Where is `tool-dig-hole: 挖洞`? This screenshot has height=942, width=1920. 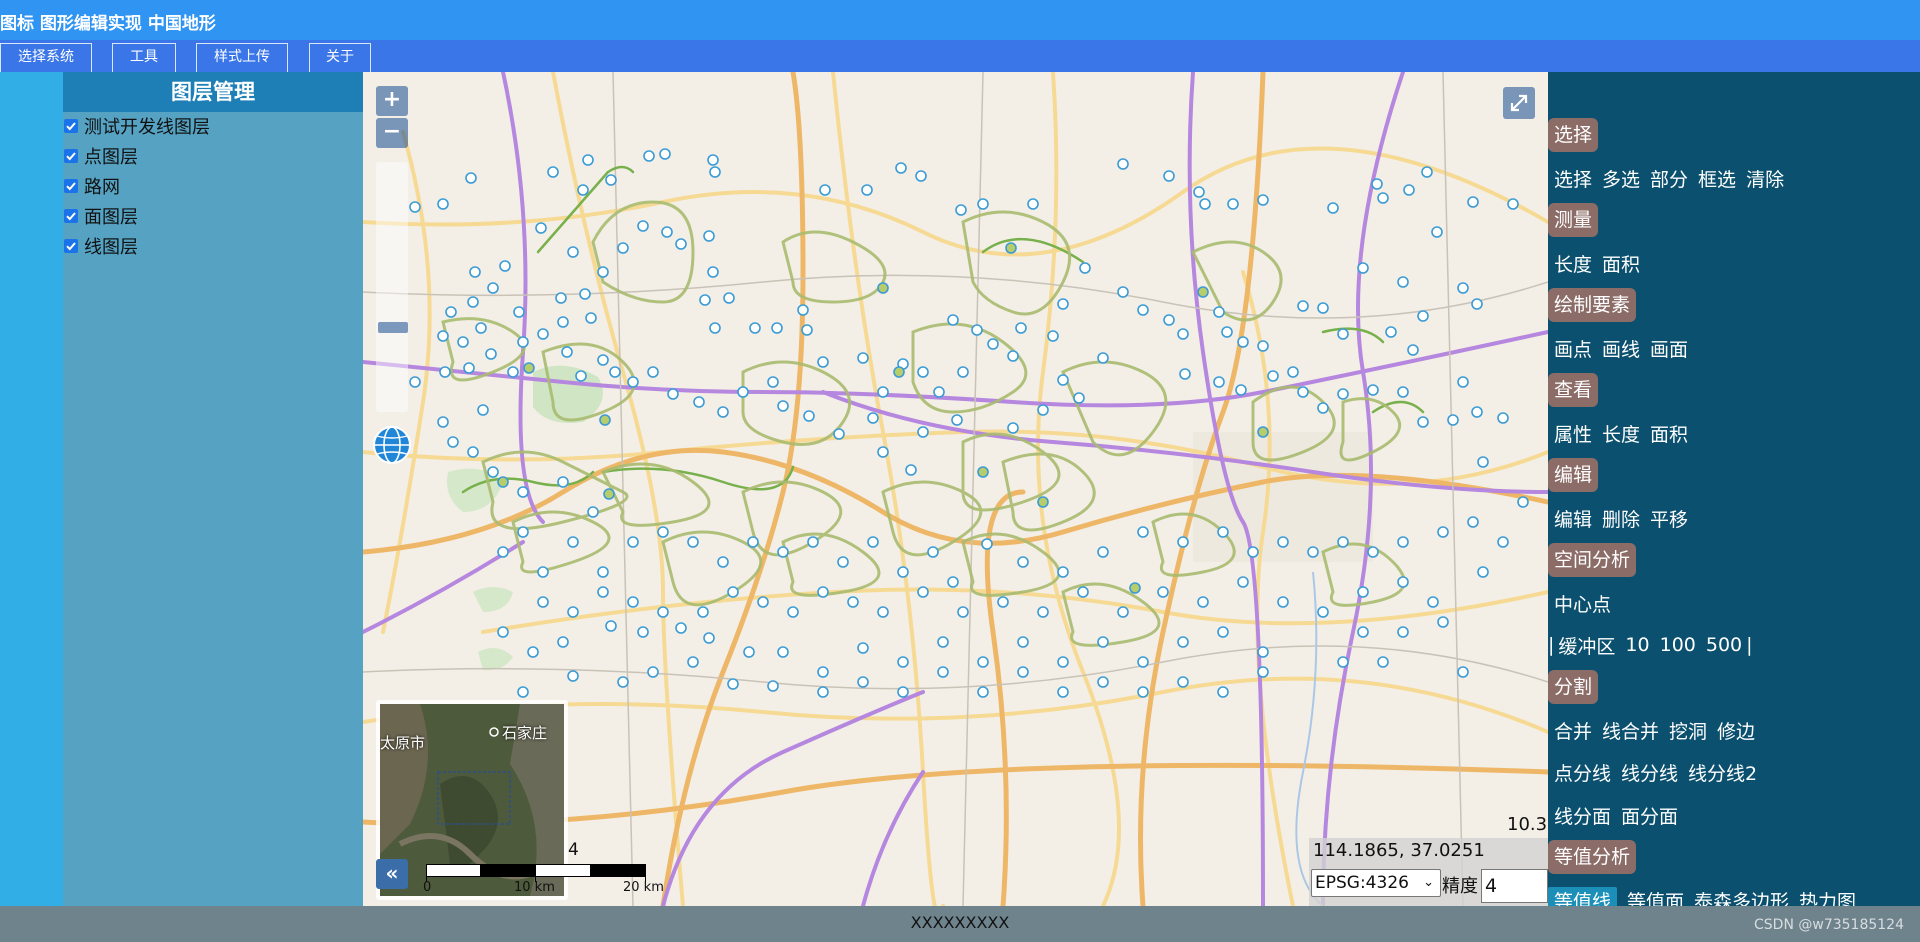 tool-dig-hole: 挖洞 is located at coordinates (1688, 730).